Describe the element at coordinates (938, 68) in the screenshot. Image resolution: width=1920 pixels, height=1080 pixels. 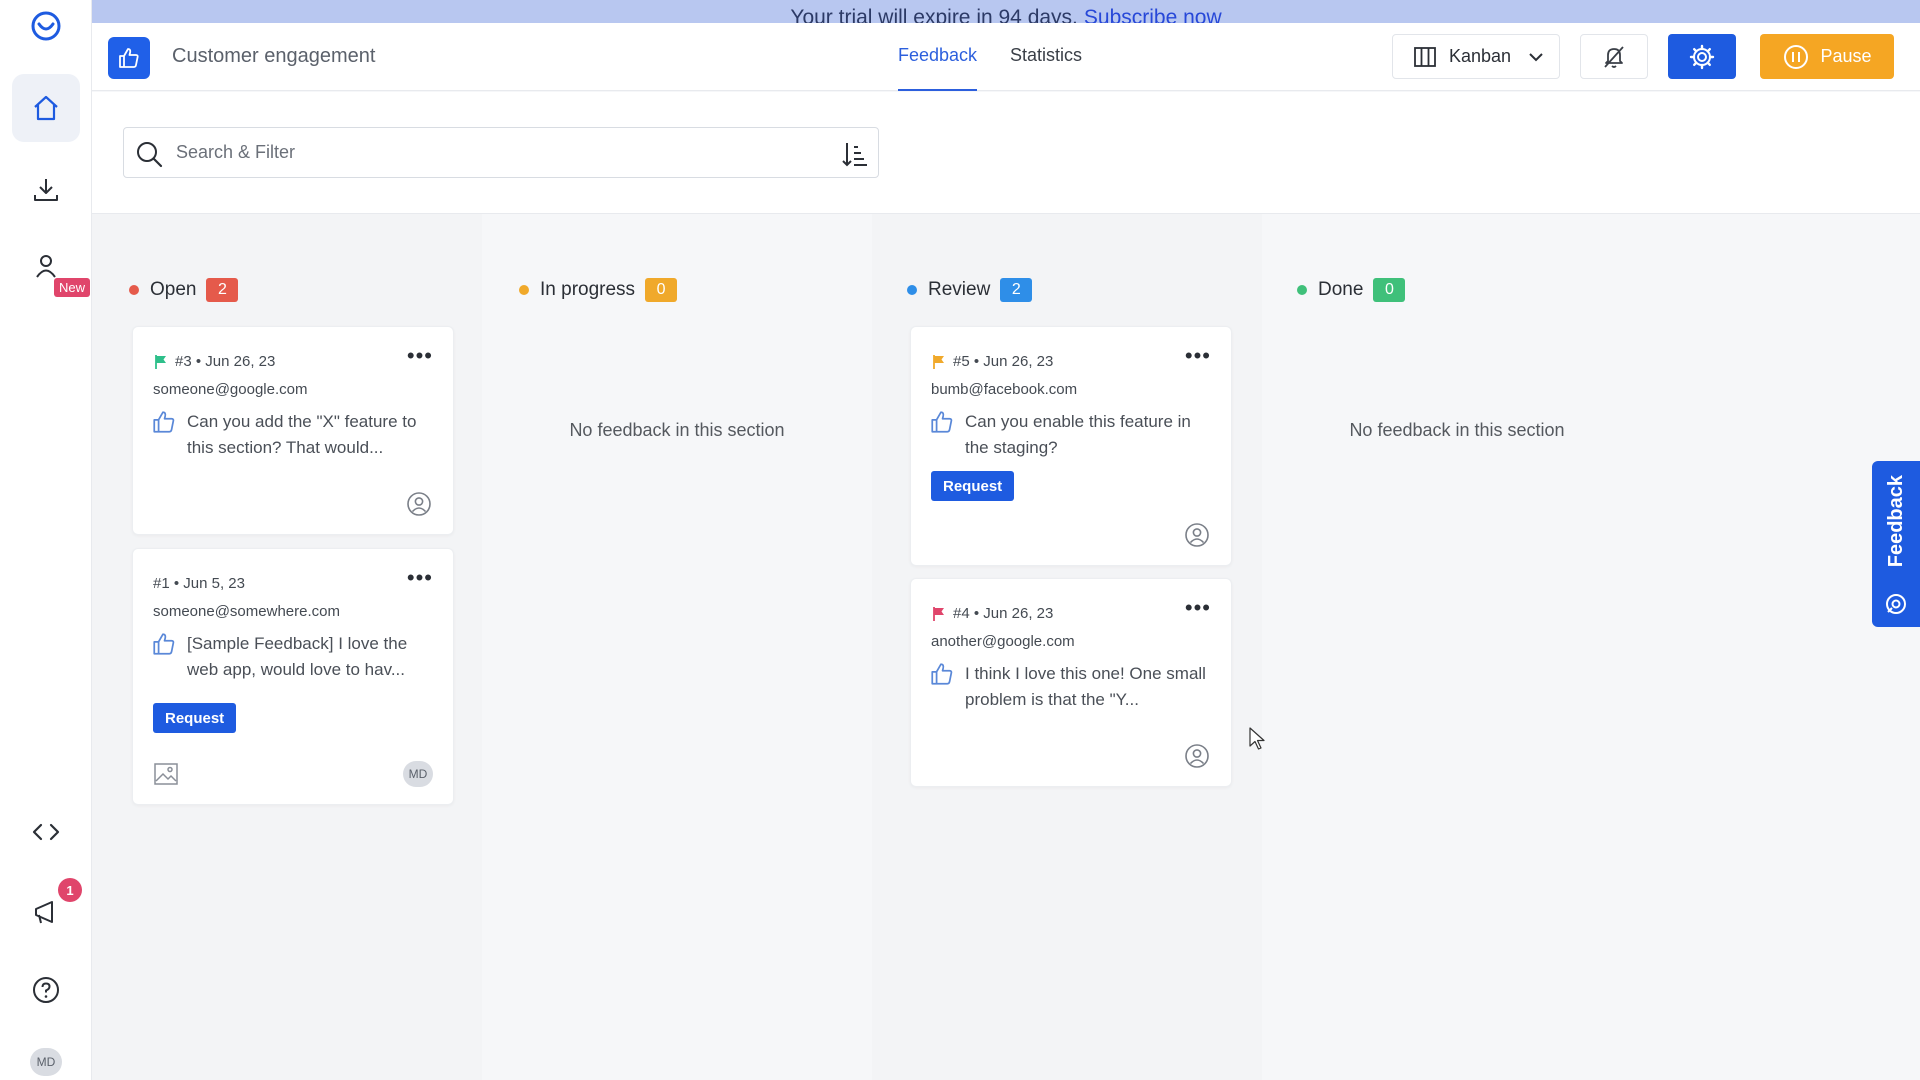
I see `tab-feedback: Feedback` at that location.